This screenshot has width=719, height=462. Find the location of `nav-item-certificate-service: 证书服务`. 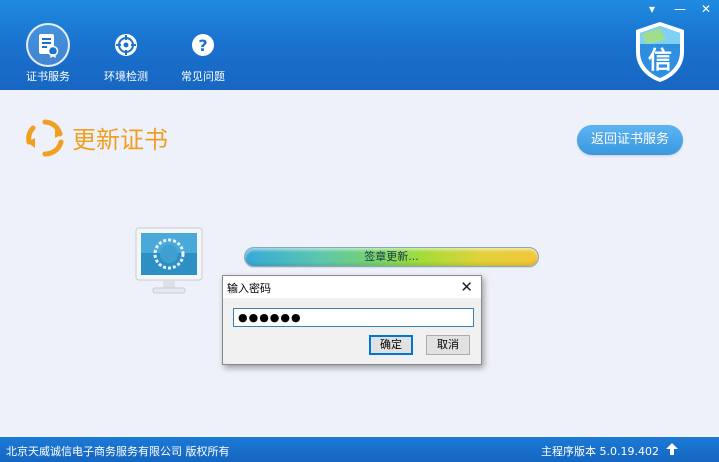

nav-item-certificate-service: 证书服务 is located at coordinates (48, 45).